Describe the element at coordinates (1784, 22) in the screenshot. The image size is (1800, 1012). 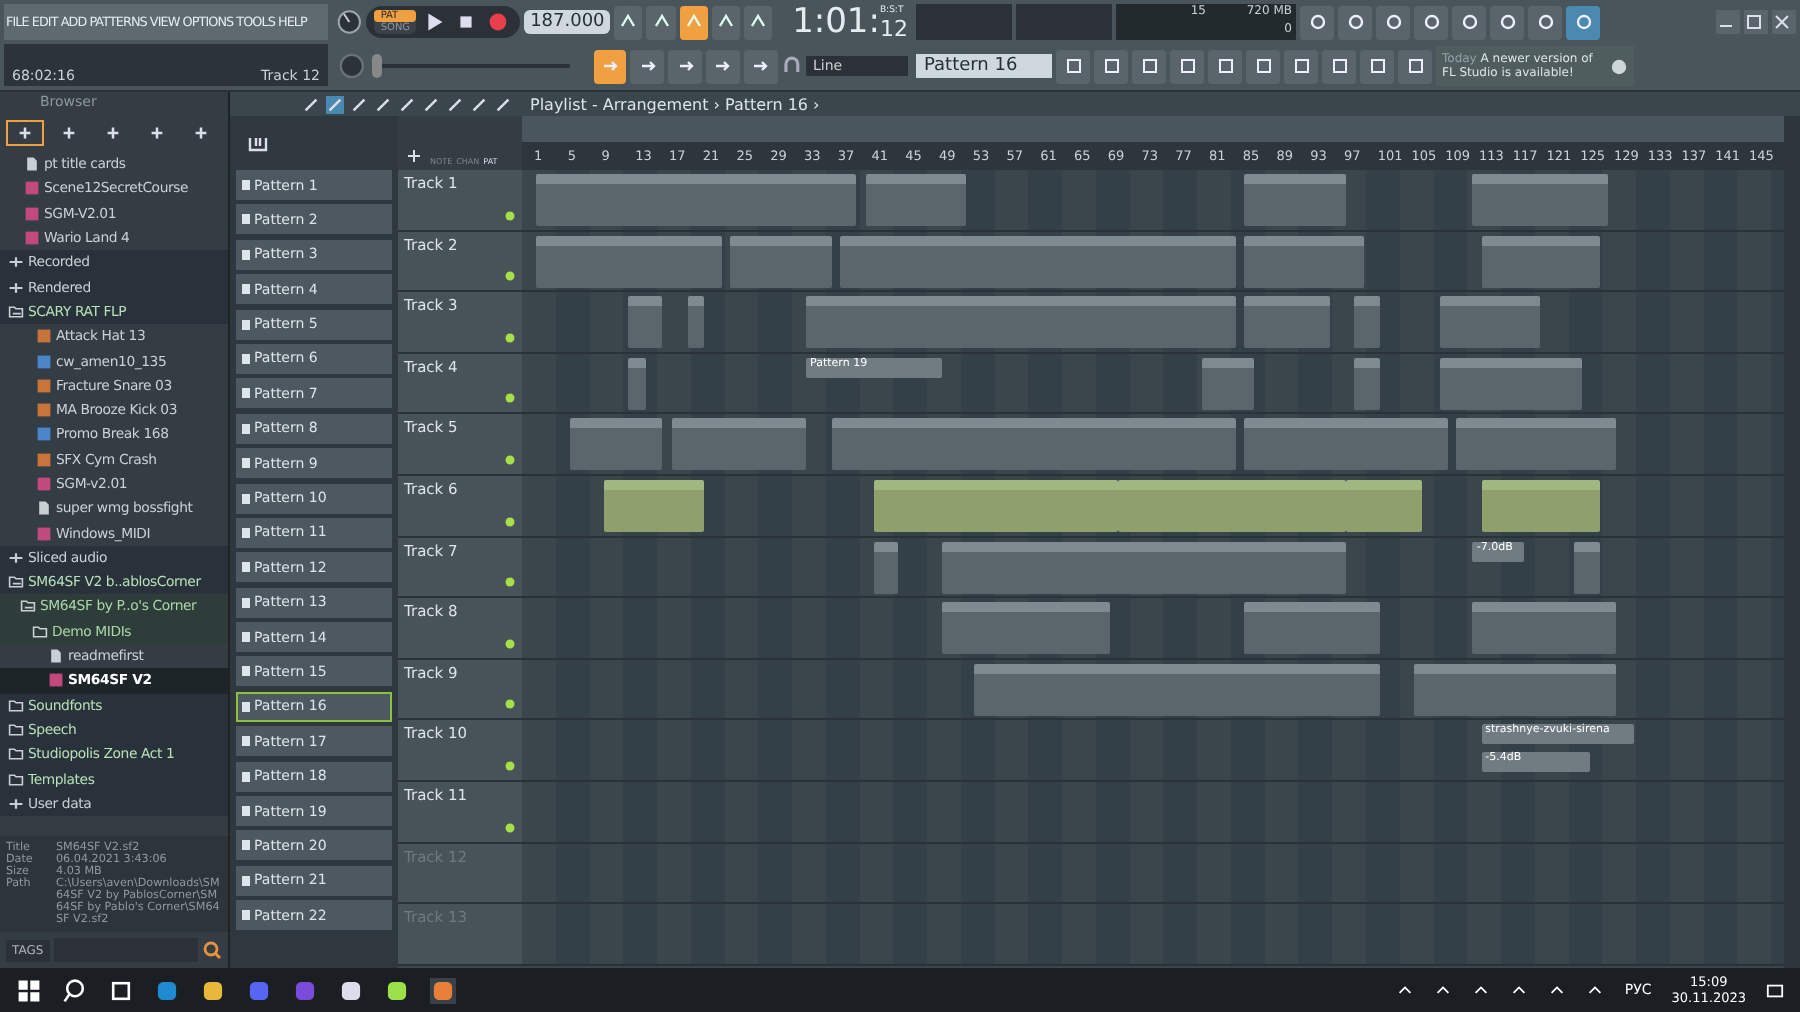
I see `close-icon` at that location.